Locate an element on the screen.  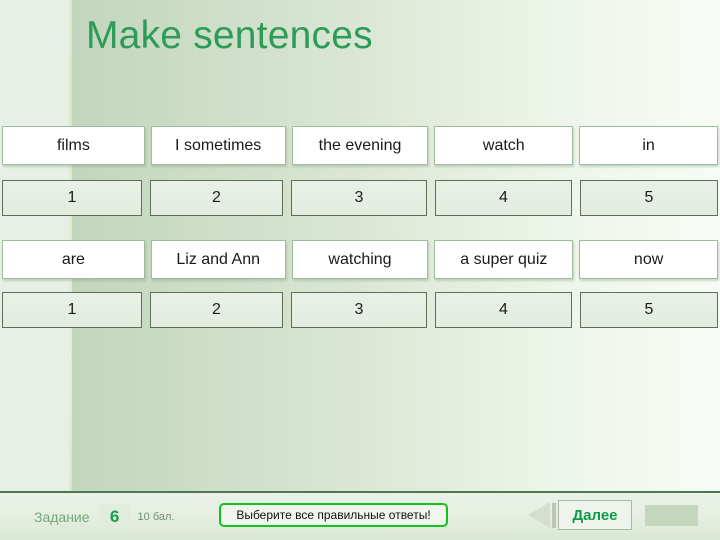
prompt-message: Выберите все правильные ответы! is located at coordinates (333, 515).